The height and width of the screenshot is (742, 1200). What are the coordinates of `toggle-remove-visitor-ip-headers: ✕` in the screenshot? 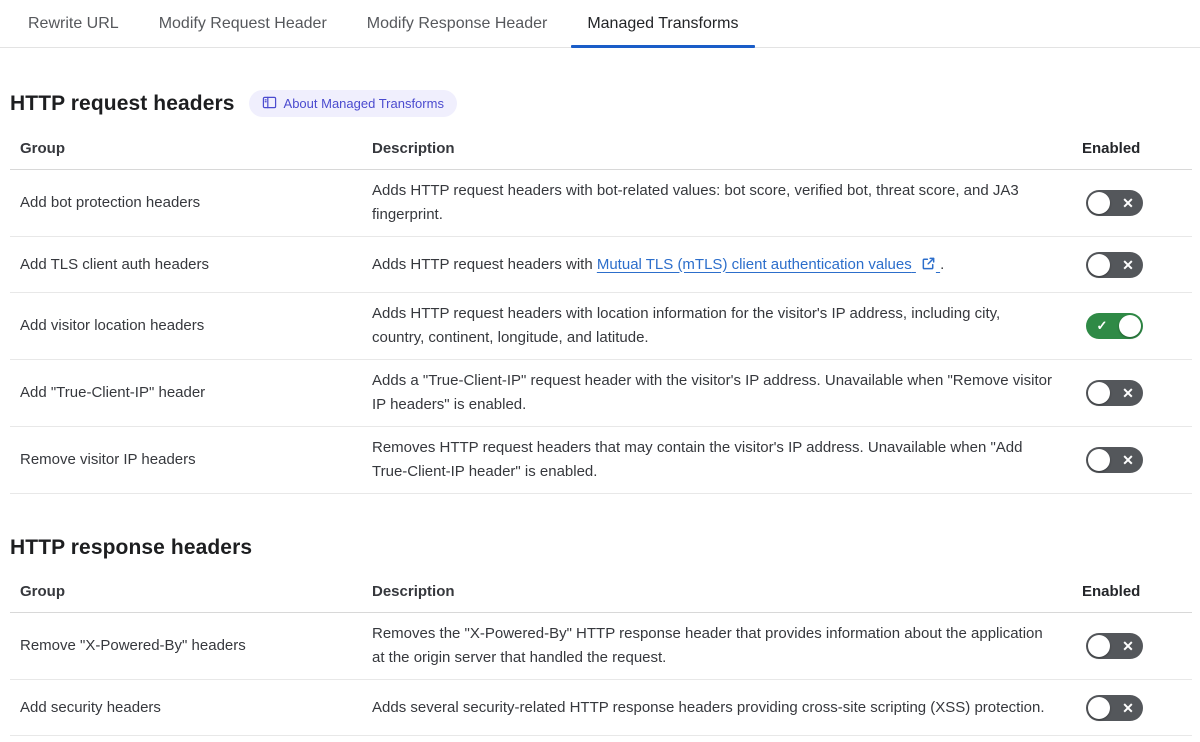 It's located at (1114, 460).